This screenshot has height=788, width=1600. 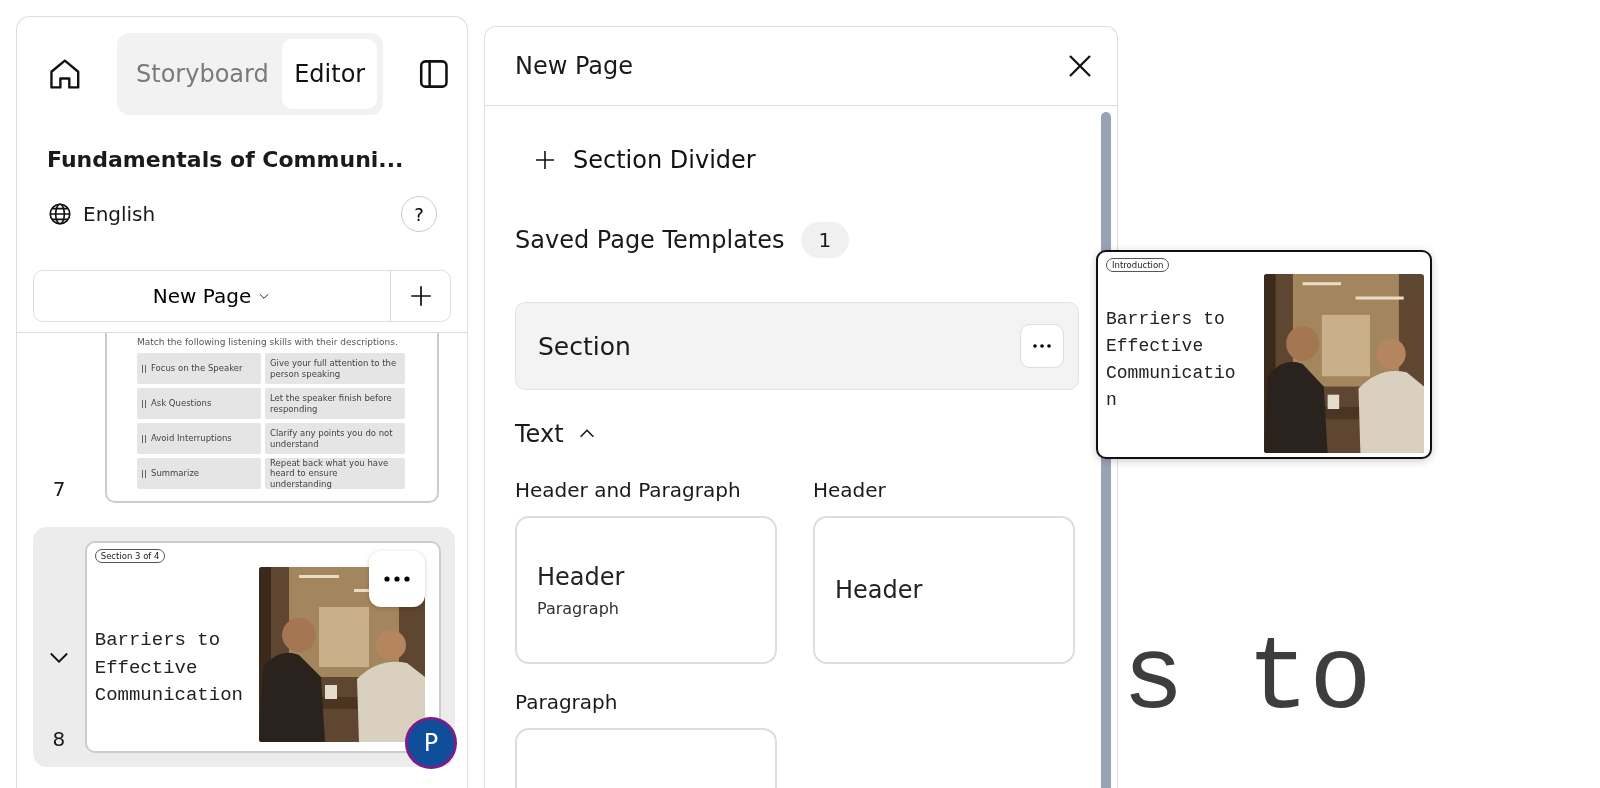 I want to click on dragged-page-preview: Introduction Barriers to Effective Communication, so click(x=1264, y=354).